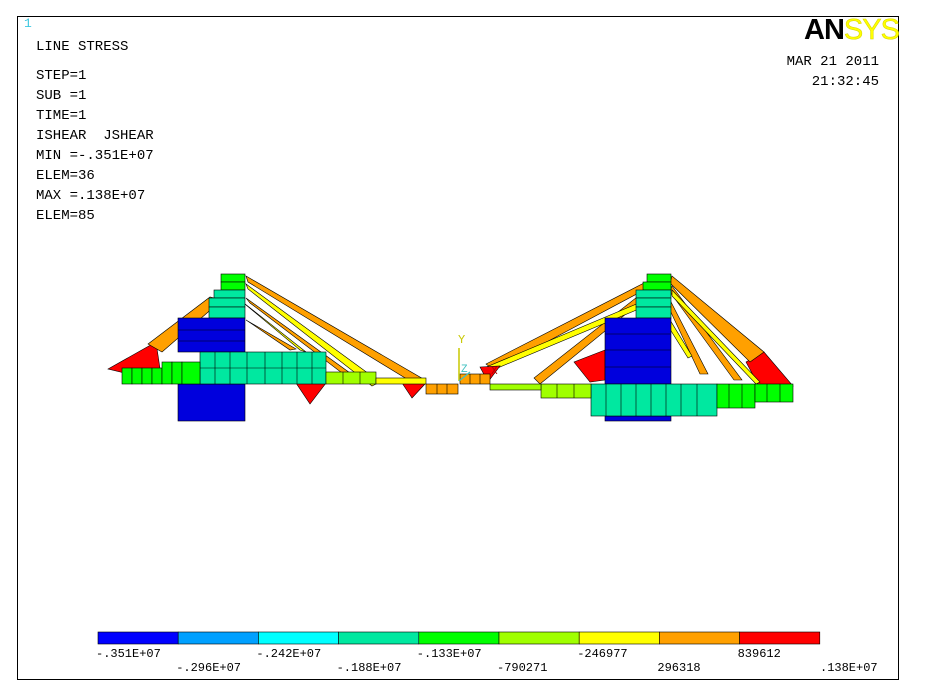 The height and width of the screenshot is (696, 949). I want to click on legend-label-top-4: 839612, so click(759, 654).